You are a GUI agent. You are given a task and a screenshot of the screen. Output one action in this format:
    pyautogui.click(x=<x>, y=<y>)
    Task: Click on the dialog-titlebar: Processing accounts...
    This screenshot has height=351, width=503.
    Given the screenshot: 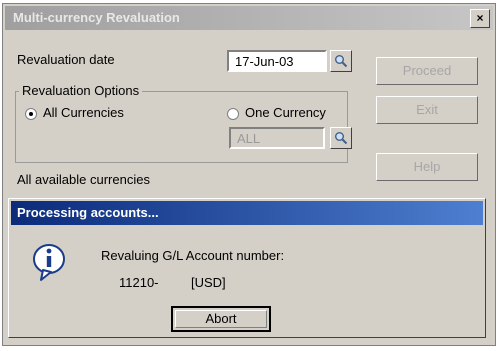 What is the action you would take?
    pyautogui.click(x=247, y=213)
    